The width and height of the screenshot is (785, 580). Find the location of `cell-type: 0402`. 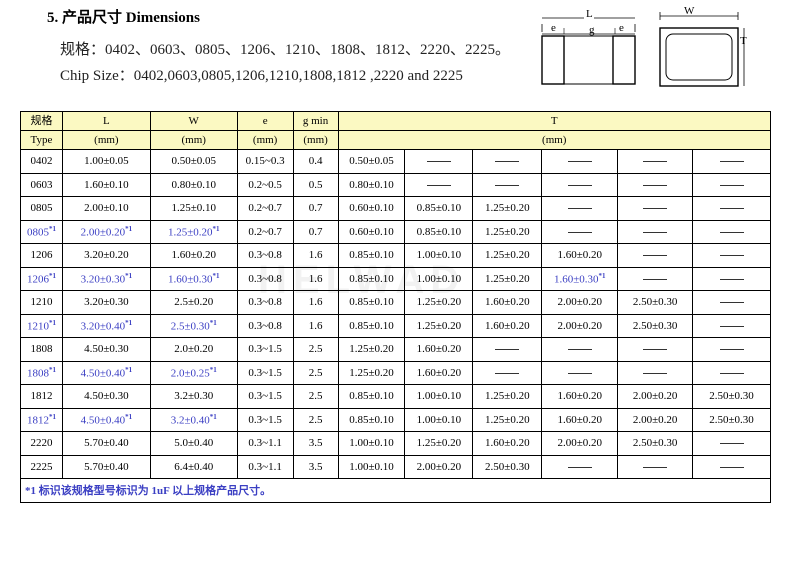

cell-type: 0402 is located at coordinates (41, 161).